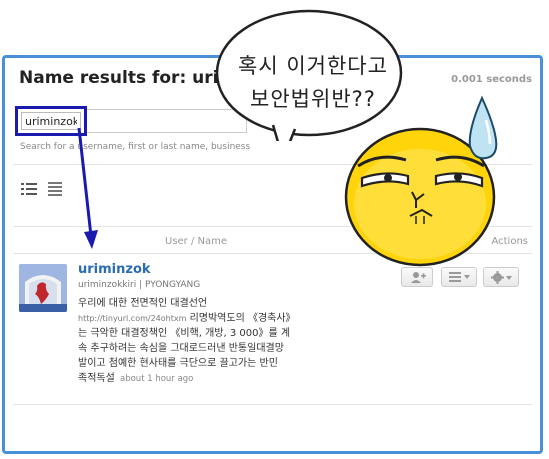 The height and width of the screenshot is (459, 549). Describe the element at coordinates (313, 66) in the screenshot. I see `speech-line: 혹시 이거한다고` at that location.